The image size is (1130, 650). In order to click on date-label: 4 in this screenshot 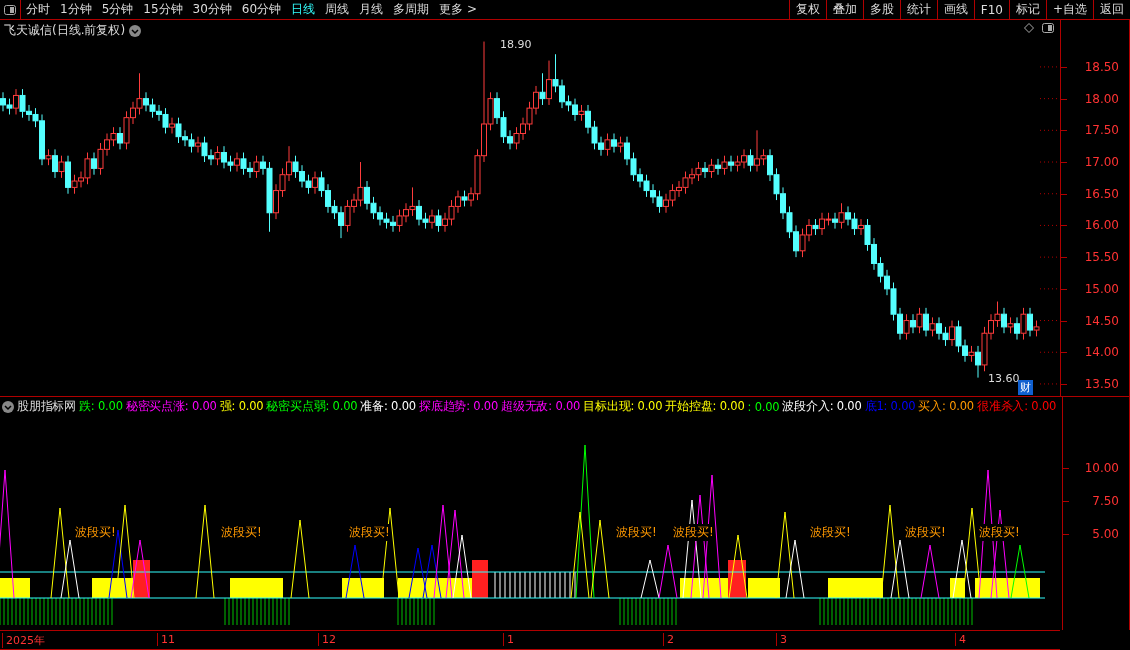, I will do `click(960, 639)`.